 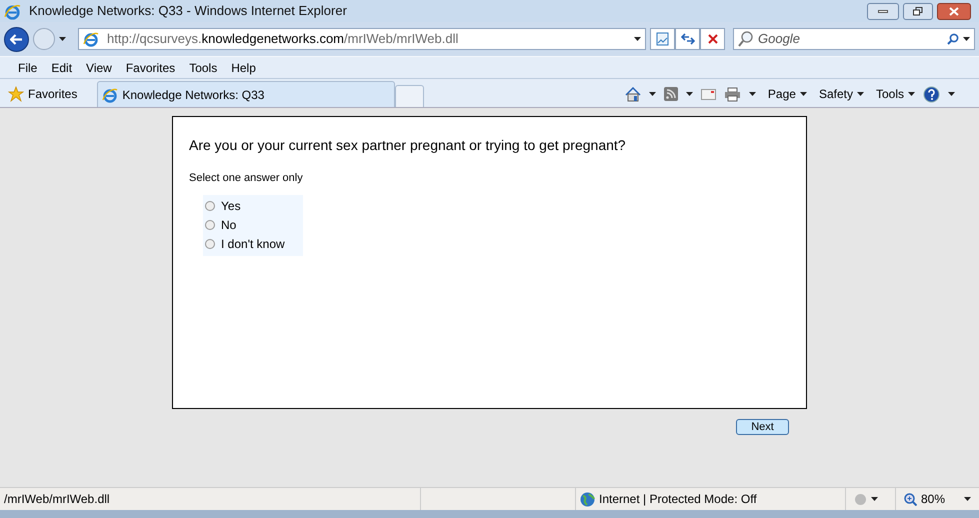 What do you see at coordinates (850, 39) in the screenshot?
I see `search-field: Google` at bounding box center [850, 39].